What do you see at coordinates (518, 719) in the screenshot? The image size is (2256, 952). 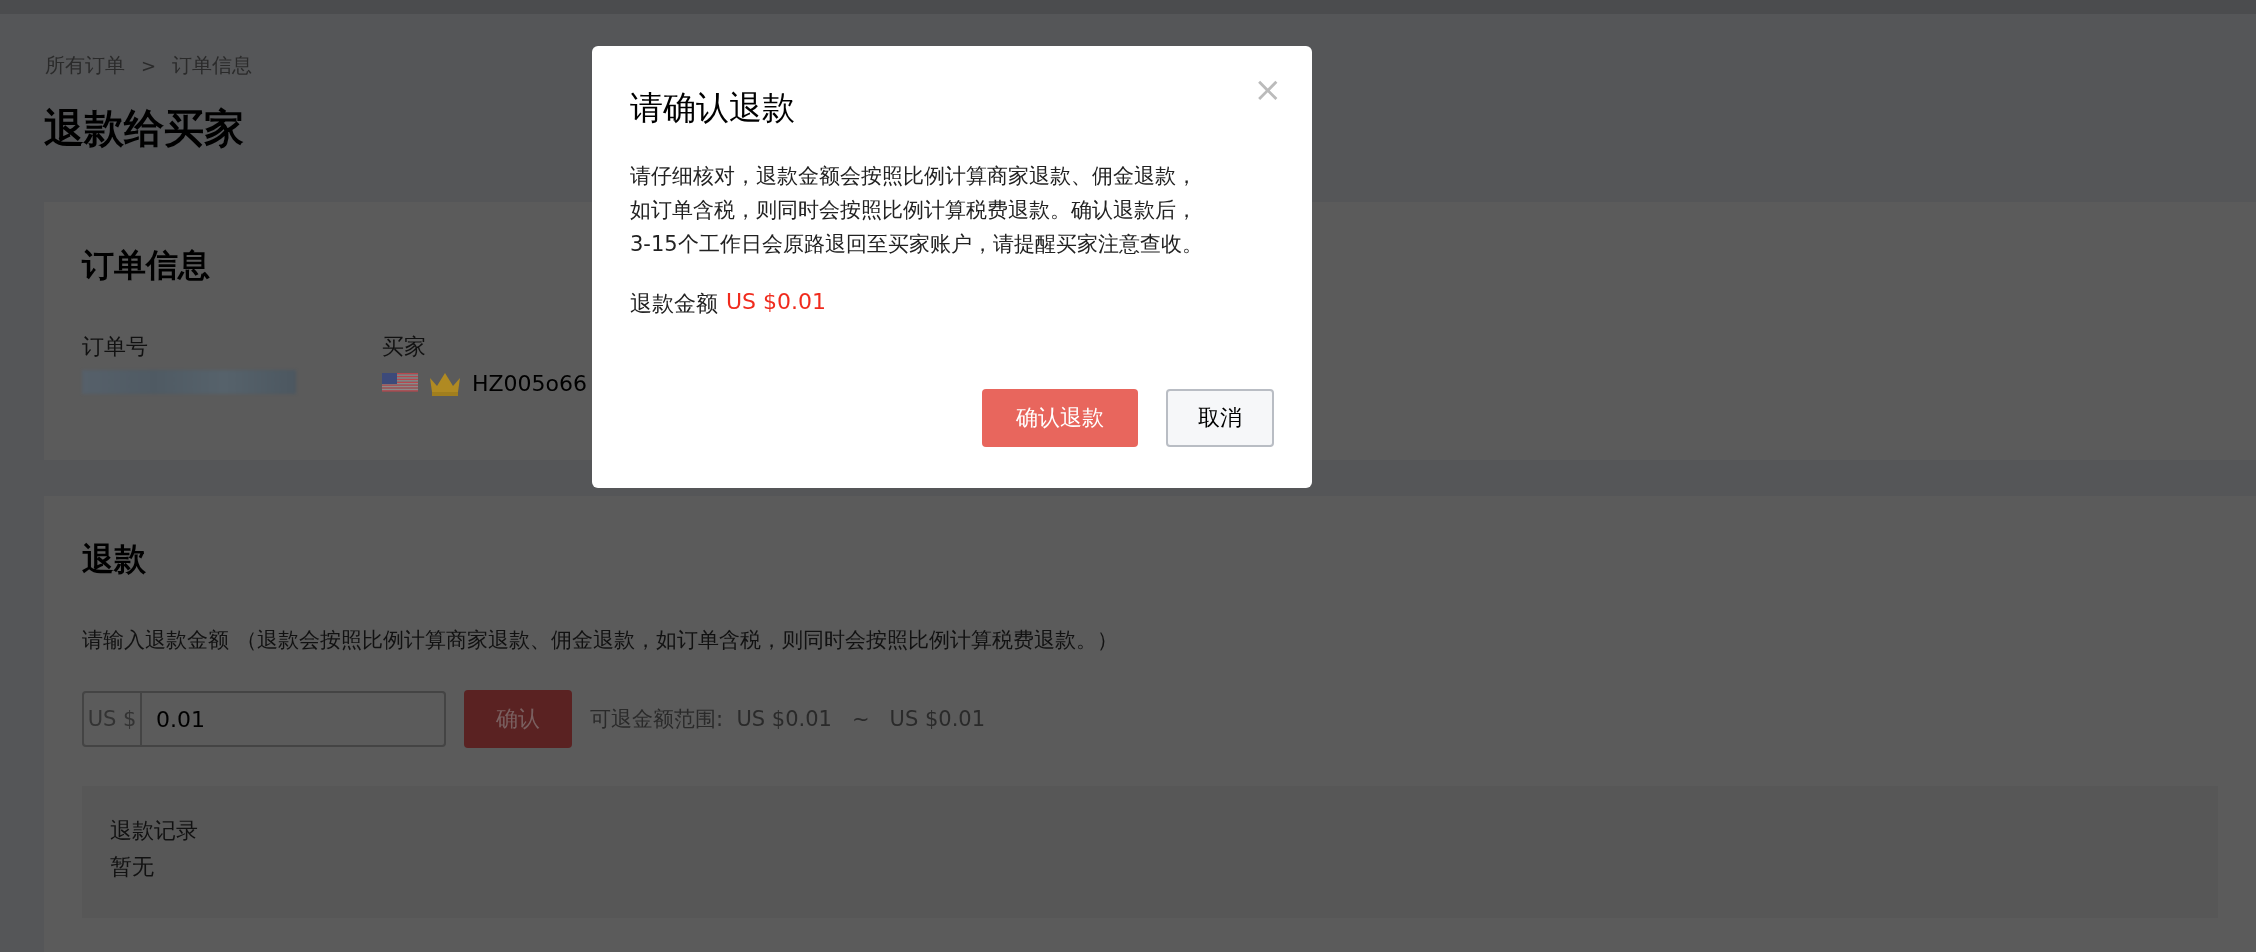 I see `confirm-button: 确认` at bounding box center [518, 719].